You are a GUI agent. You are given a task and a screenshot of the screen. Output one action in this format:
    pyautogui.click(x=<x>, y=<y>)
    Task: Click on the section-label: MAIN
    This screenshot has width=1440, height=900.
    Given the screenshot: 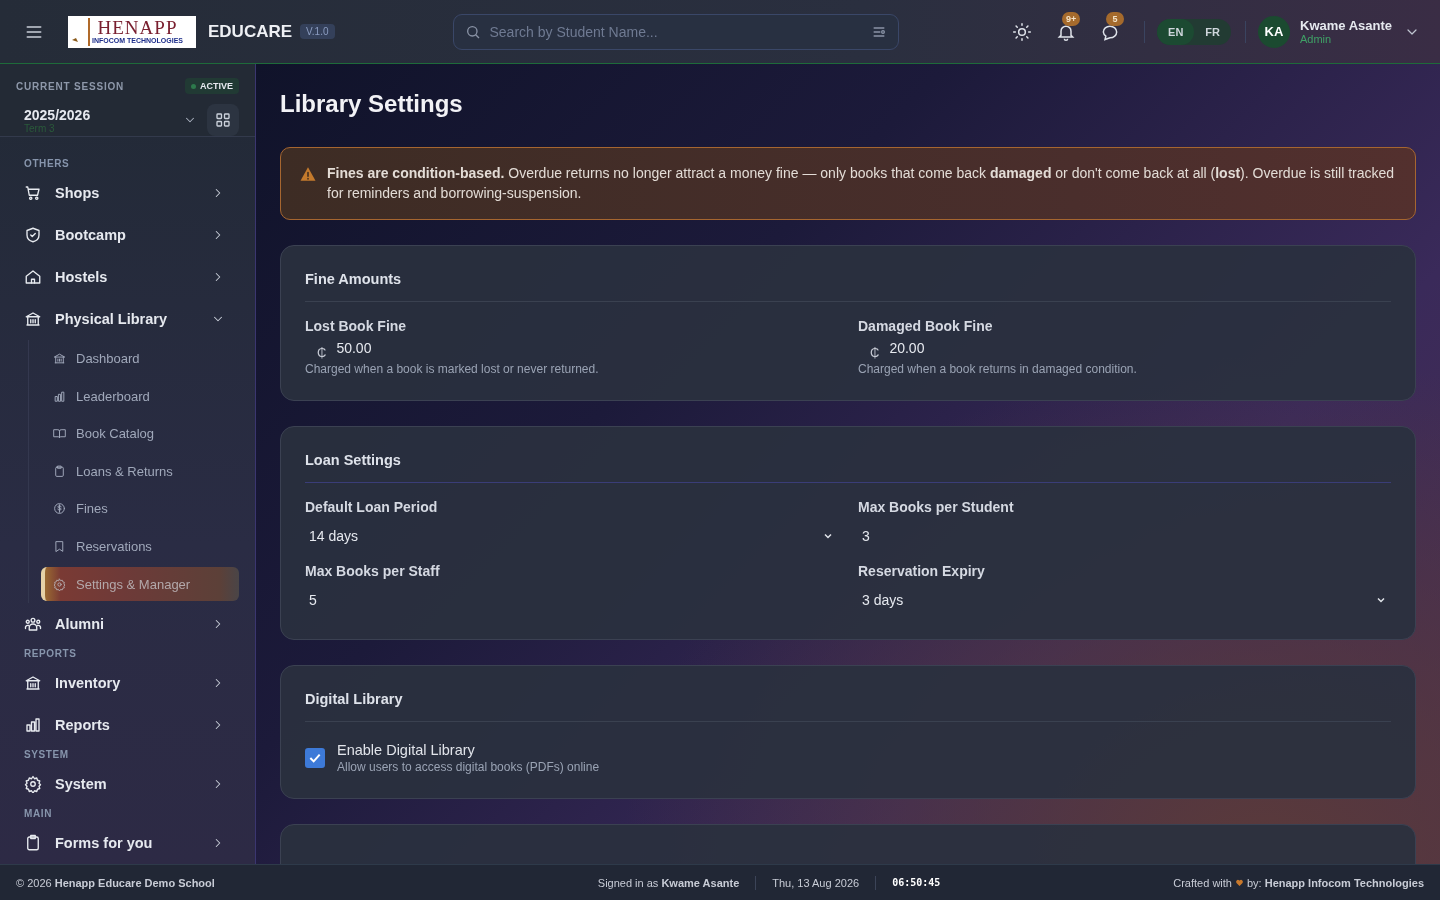 What is the action you would take?
    pyautogui.click(x=38, y=814)
    